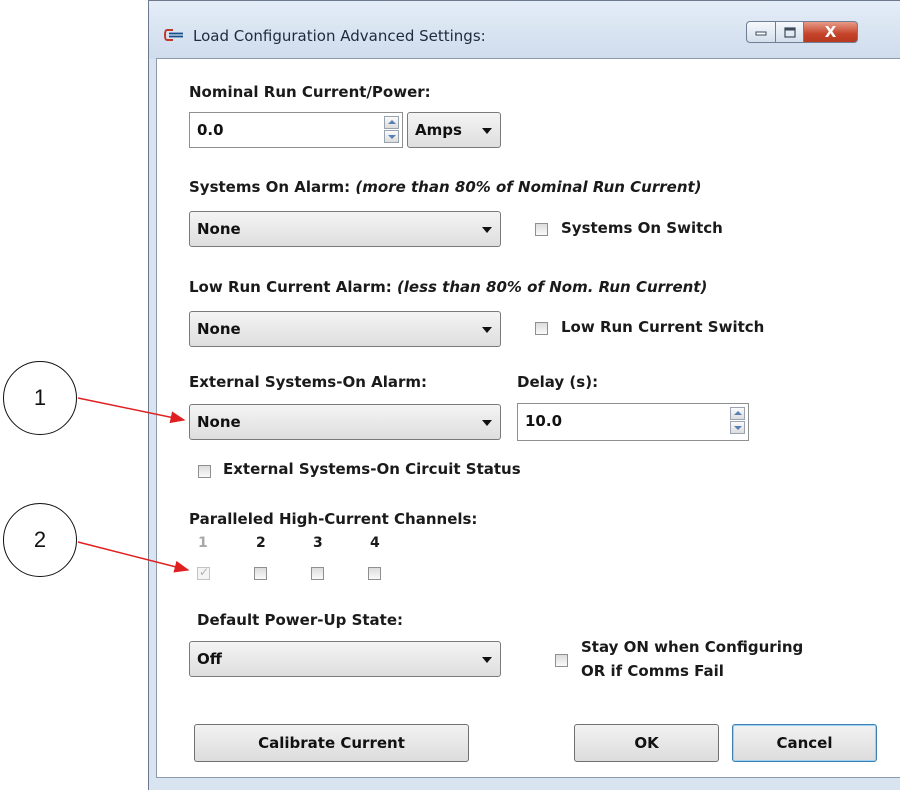 The height and width of the screenshot is (790, 900). What do you see at coordinates (804, 743) in the screenshot?
I see `cancel-button: Cancel` at bounding box center [804, 743].